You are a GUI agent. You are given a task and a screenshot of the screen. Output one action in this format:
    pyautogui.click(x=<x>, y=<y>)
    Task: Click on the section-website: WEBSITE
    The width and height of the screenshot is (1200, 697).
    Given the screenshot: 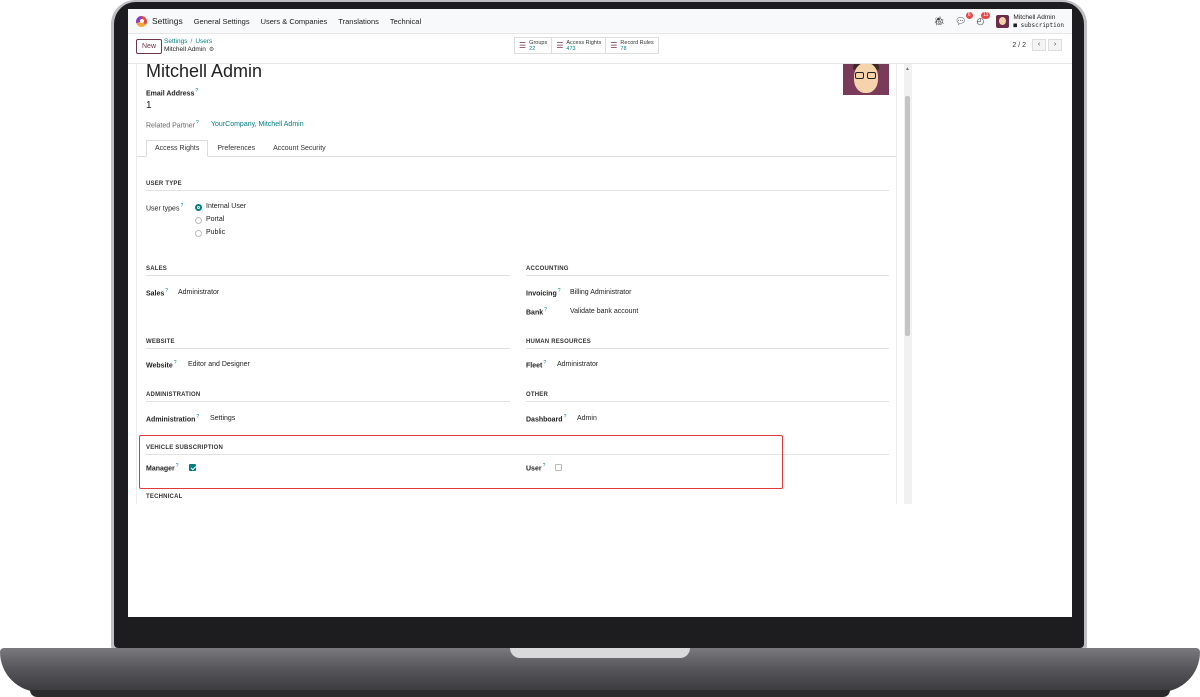 What is the action you would take?
    pyautogui.click(x=160, y=342)
    